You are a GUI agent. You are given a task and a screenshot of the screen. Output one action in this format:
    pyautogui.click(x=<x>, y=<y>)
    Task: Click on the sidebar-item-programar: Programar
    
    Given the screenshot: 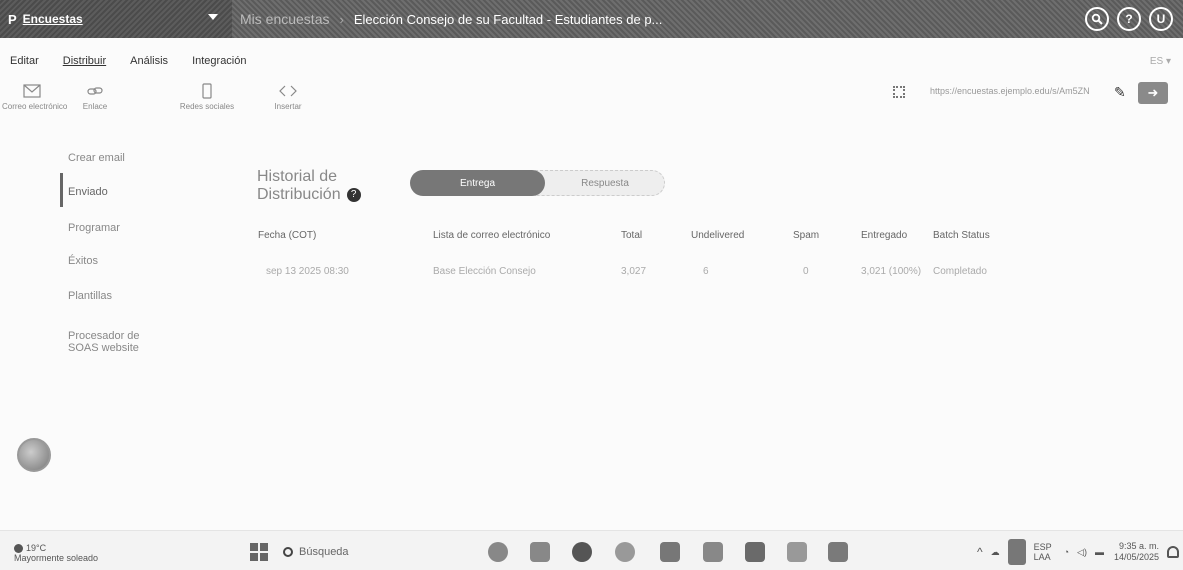 What is the action you would take?
    pyautogui.click(x=94, y=228)
    